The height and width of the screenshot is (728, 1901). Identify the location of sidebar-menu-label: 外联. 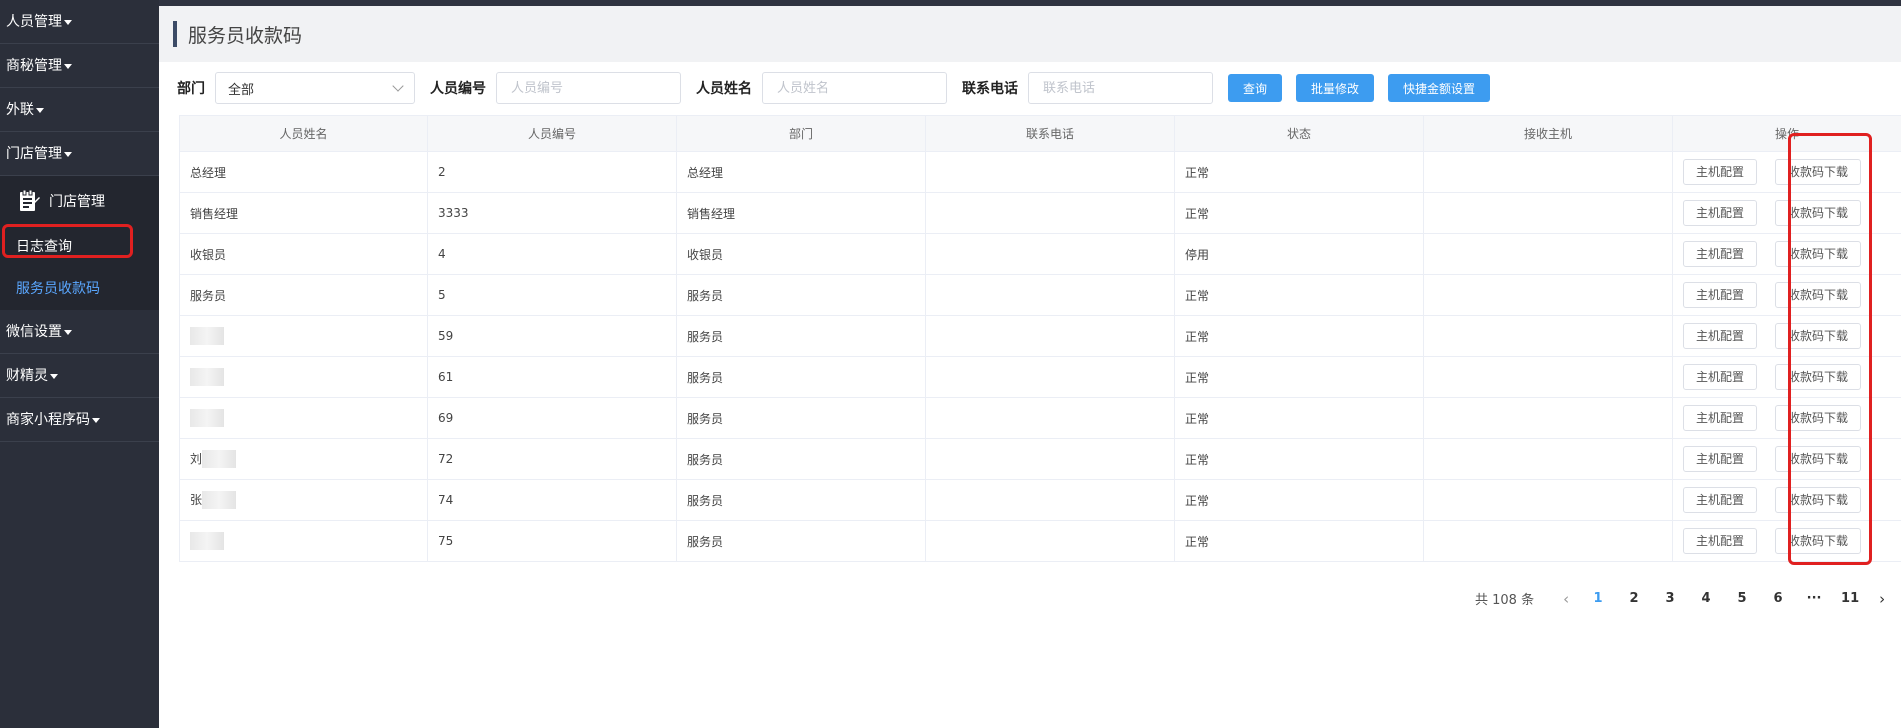
(20, 110).